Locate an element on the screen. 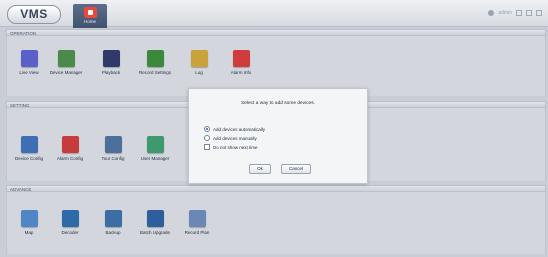 This screenshot has height=257, width=548. batch-upgrade-icon is located at coordinates (155, 218).